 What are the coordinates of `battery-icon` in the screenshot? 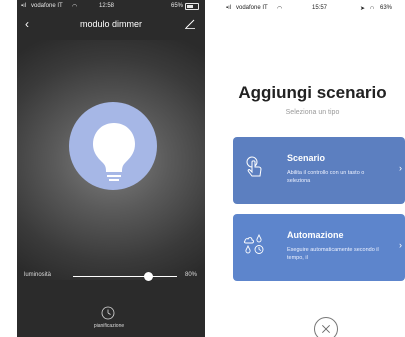 It's located at (192, 6).